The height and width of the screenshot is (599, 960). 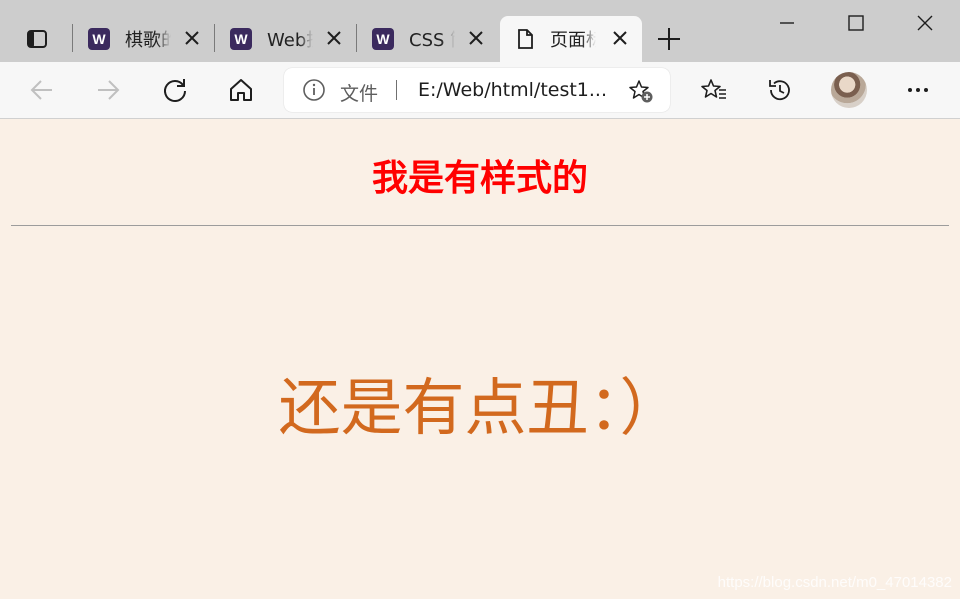 I want to click on tab-4-active: 页面标, so click(x=571, y=39).